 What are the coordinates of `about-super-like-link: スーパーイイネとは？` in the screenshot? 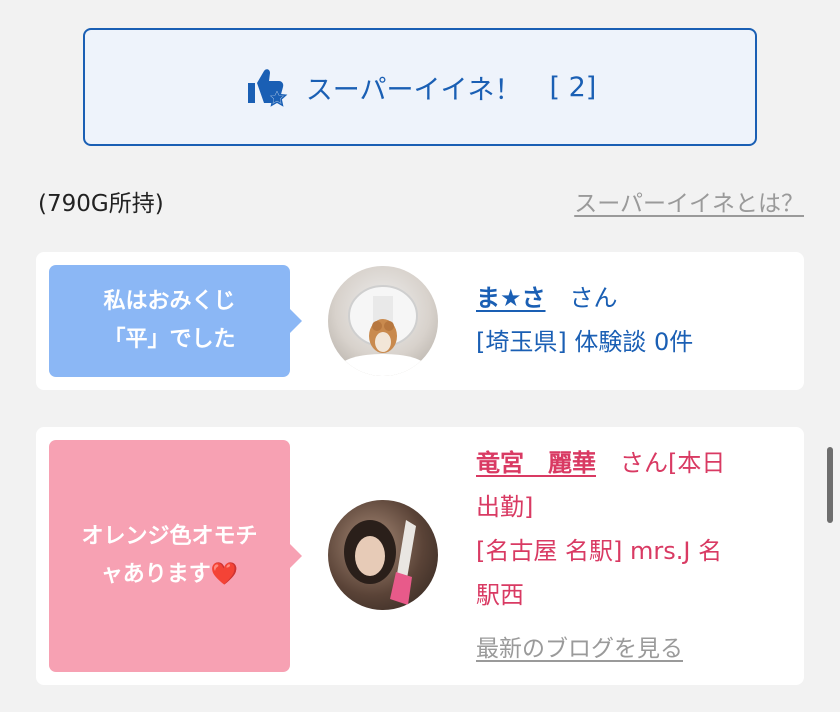 It's located at (689, 201).